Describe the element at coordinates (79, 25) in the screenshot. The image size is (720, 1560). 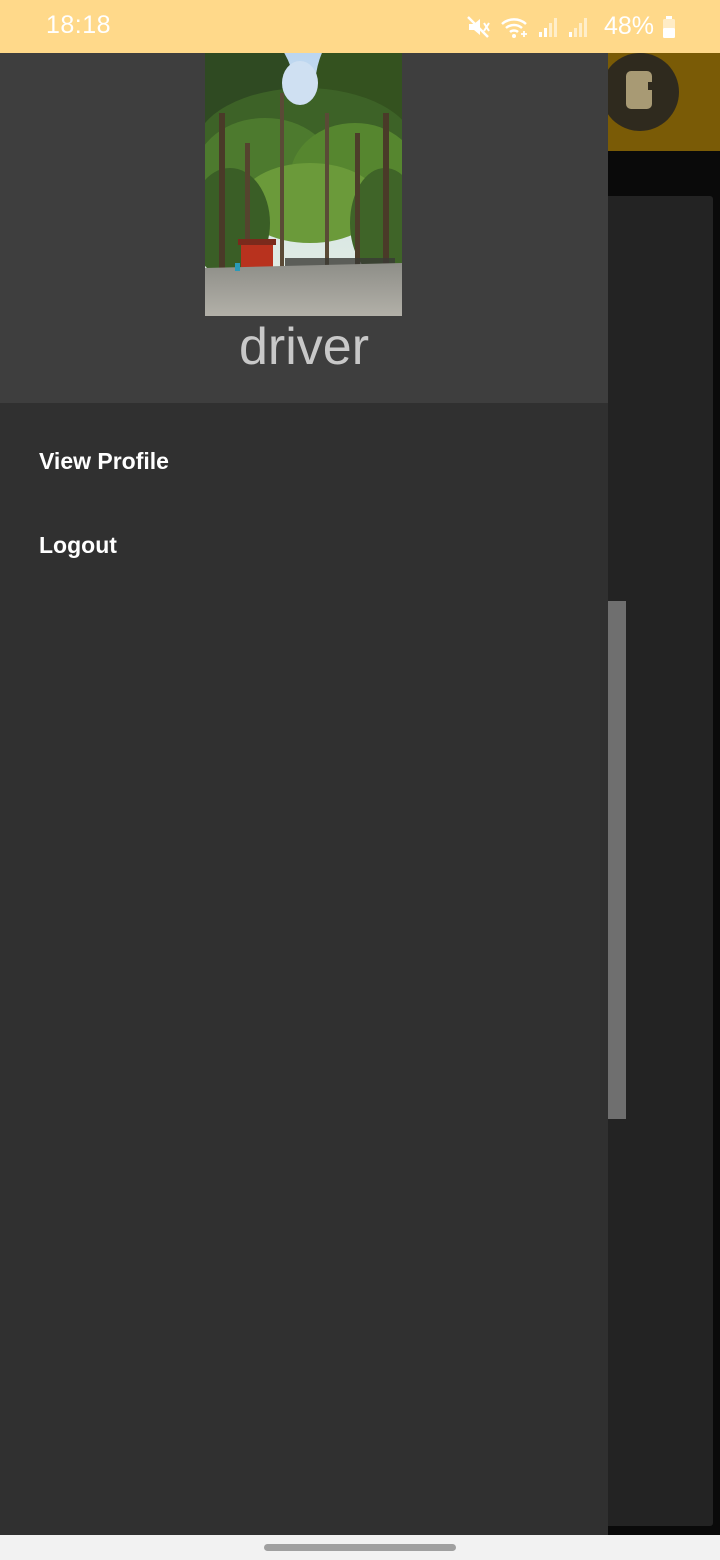
I see `status-time: 18:18` at that location.